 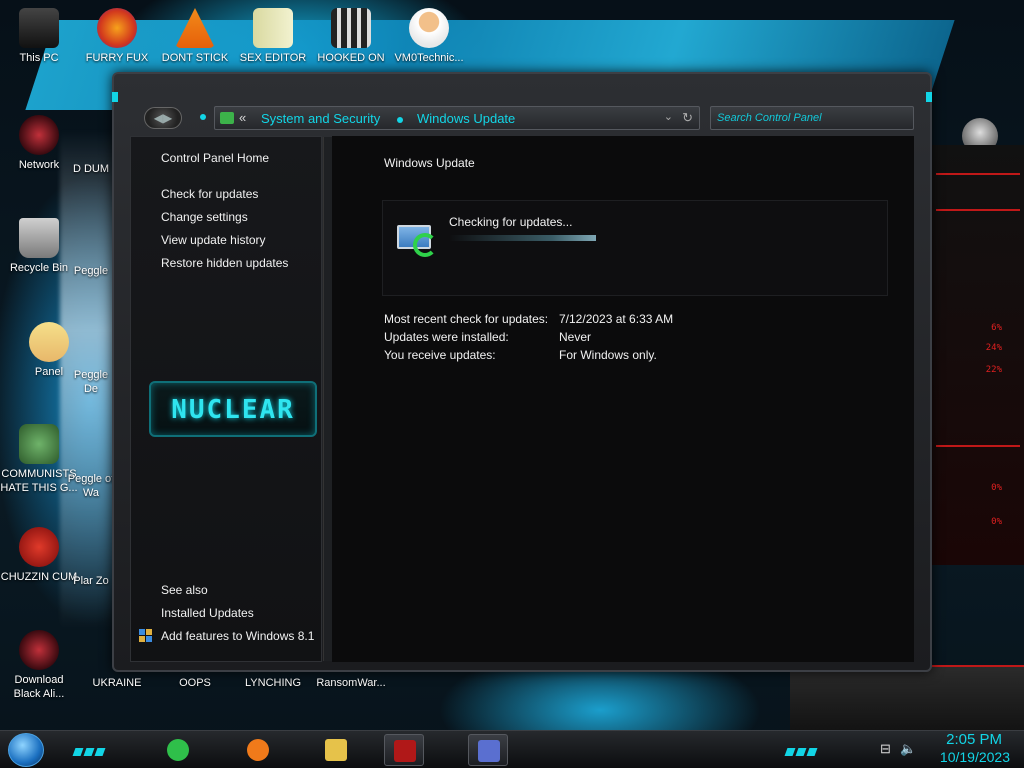 I want to click on desktop-icon-this-pc: This PC, so click(x=39, y=36).